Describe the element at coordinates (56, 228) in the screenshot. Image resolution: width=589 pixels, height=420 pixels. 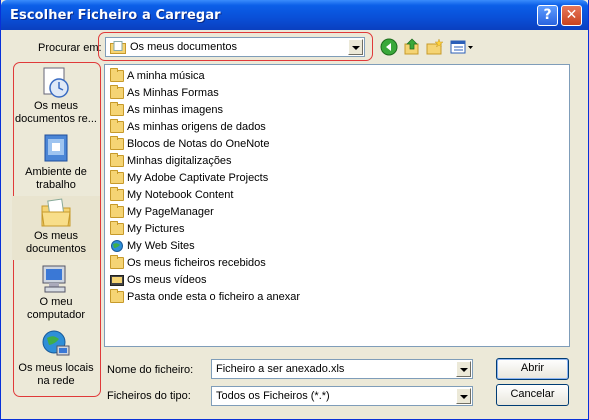
I see `place-my-documents: Os meus documentos` at that location.